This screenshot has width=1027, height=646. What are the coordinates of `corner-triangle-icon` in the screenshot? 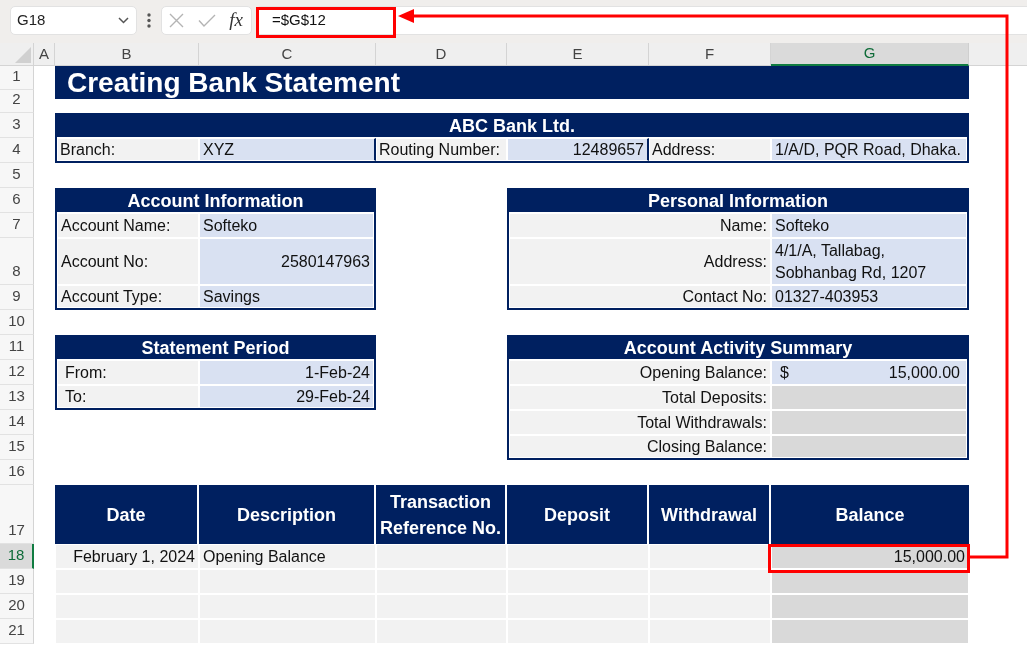 It's located at (23, 55).